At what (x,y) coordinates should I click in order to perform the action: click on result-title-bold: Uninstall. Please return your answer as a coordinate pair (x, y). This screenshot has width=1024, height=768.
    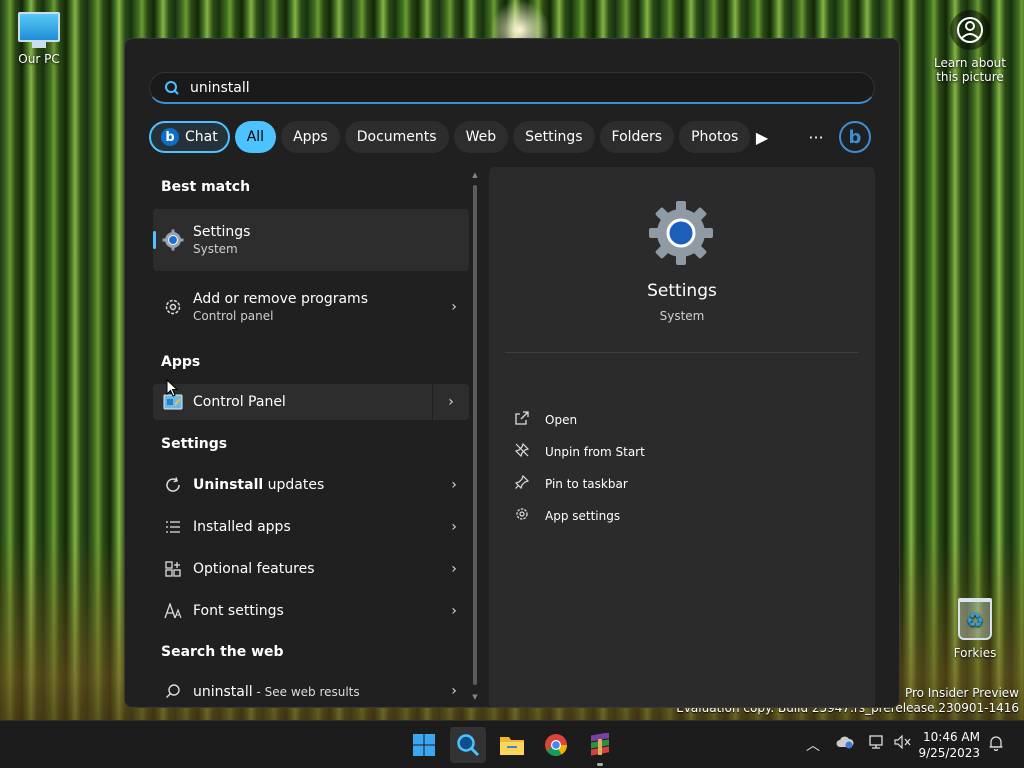
    Looking at the image, I should click on (228, 485).